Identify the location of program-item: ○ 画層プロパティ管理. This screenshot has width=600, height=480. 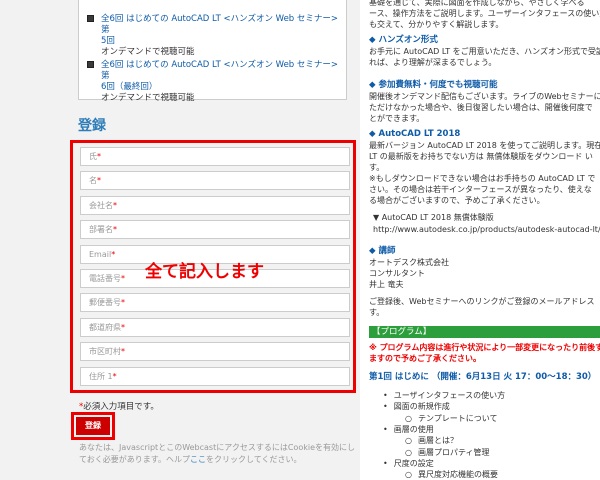
(447, 452).